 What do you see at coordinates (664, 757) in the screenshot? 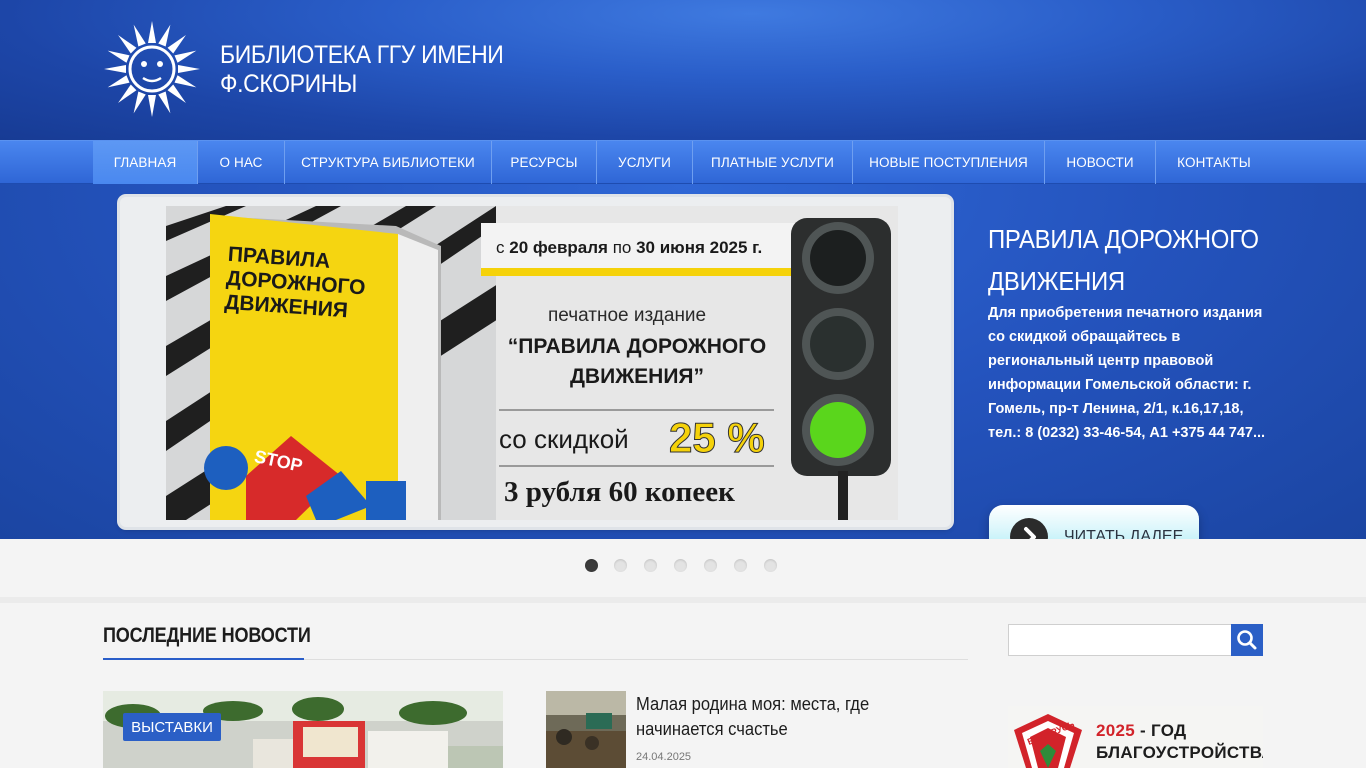
I see `news-item-date: 24.04.2025` at bounding box center [664, 757].